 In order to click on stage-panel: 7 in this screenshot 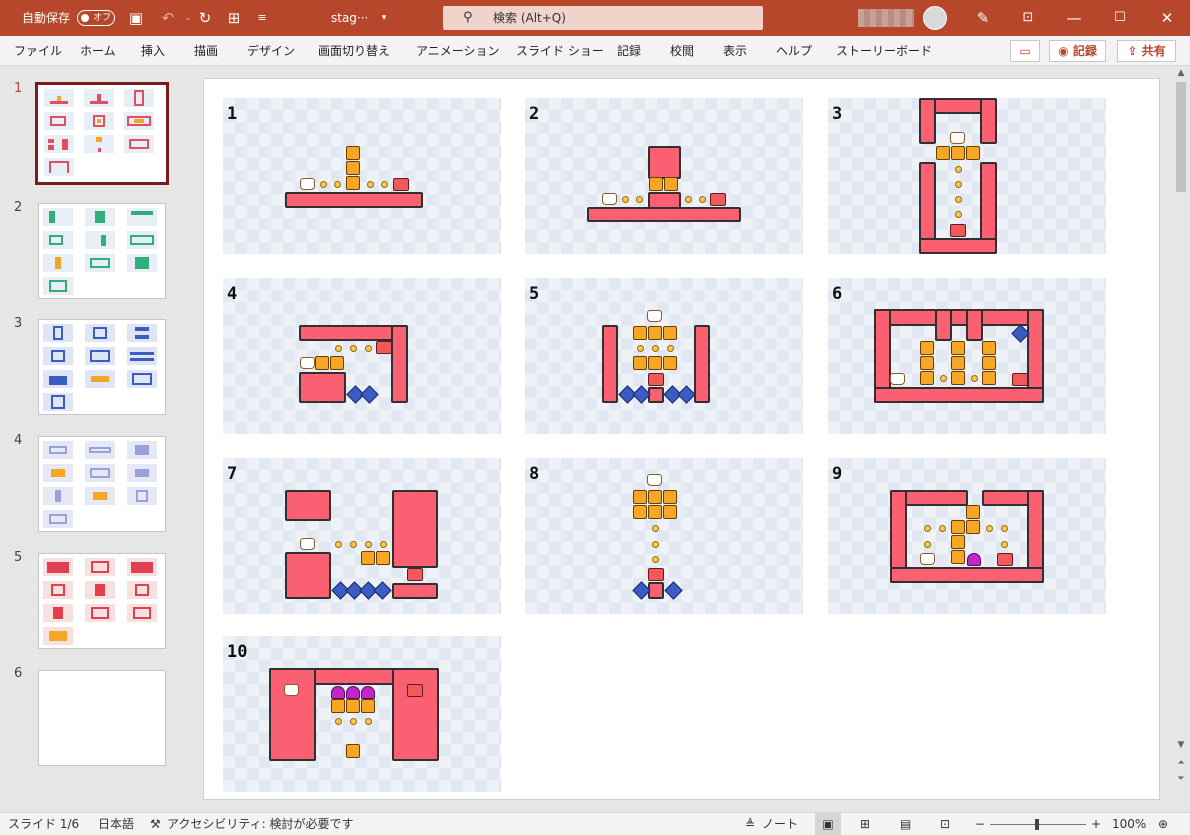, I will do `click(362, 536)`.